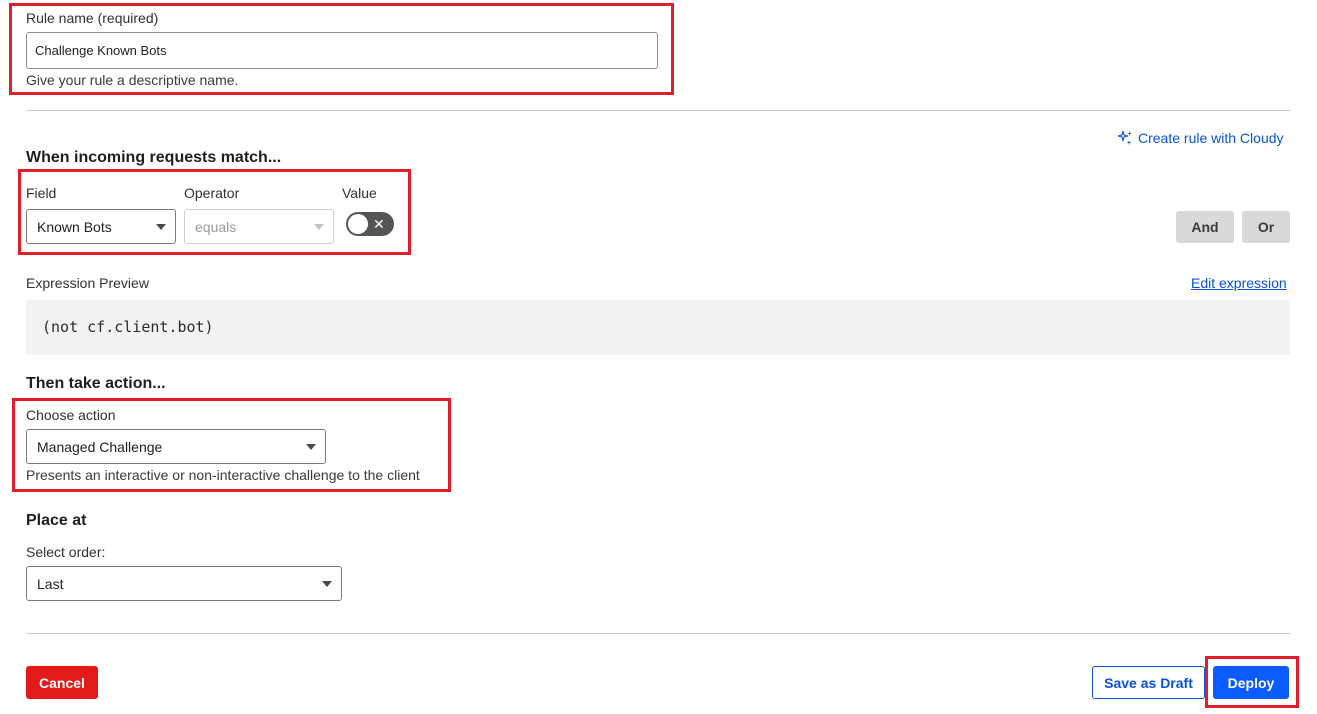  Describe the element at coordinates (50, 583) in the screenshot. I see `order-select-value: Last` at that location.